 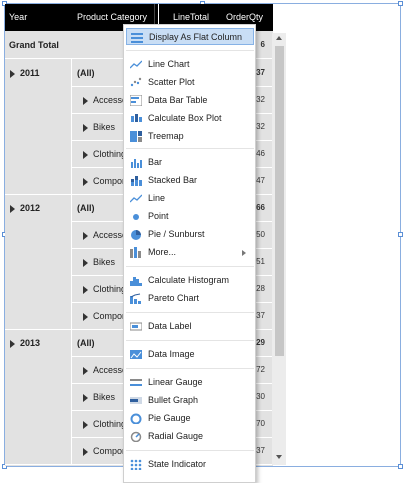 What do you see at coordinates (190, 162) in the screenshot?
I see `menu-item-bar: Bar` at bounding box center [190, 162].